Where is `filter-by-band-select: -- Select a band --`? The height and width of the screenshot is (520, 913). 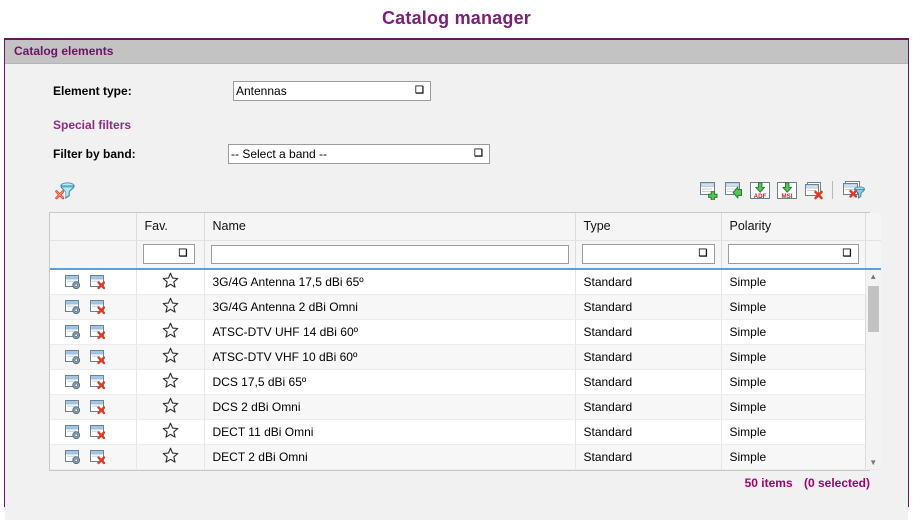
filter-by-band-select: -- Select a band -- is located at coordinates (359, 154).